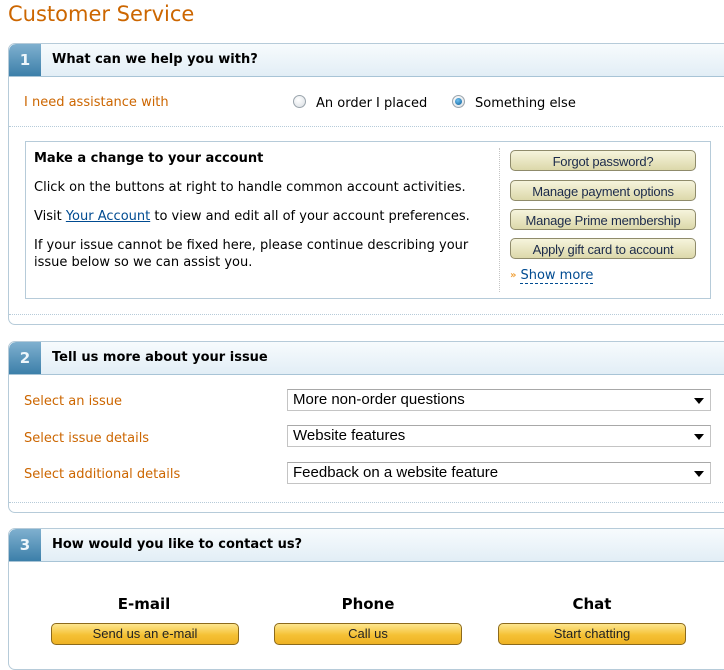 This screenshot has width=724, height=670. What do you see at coordinates (603, 160) in the screenshot?
I see `forgot-password-button: Forgot password?` at bounding box center [603, 160].